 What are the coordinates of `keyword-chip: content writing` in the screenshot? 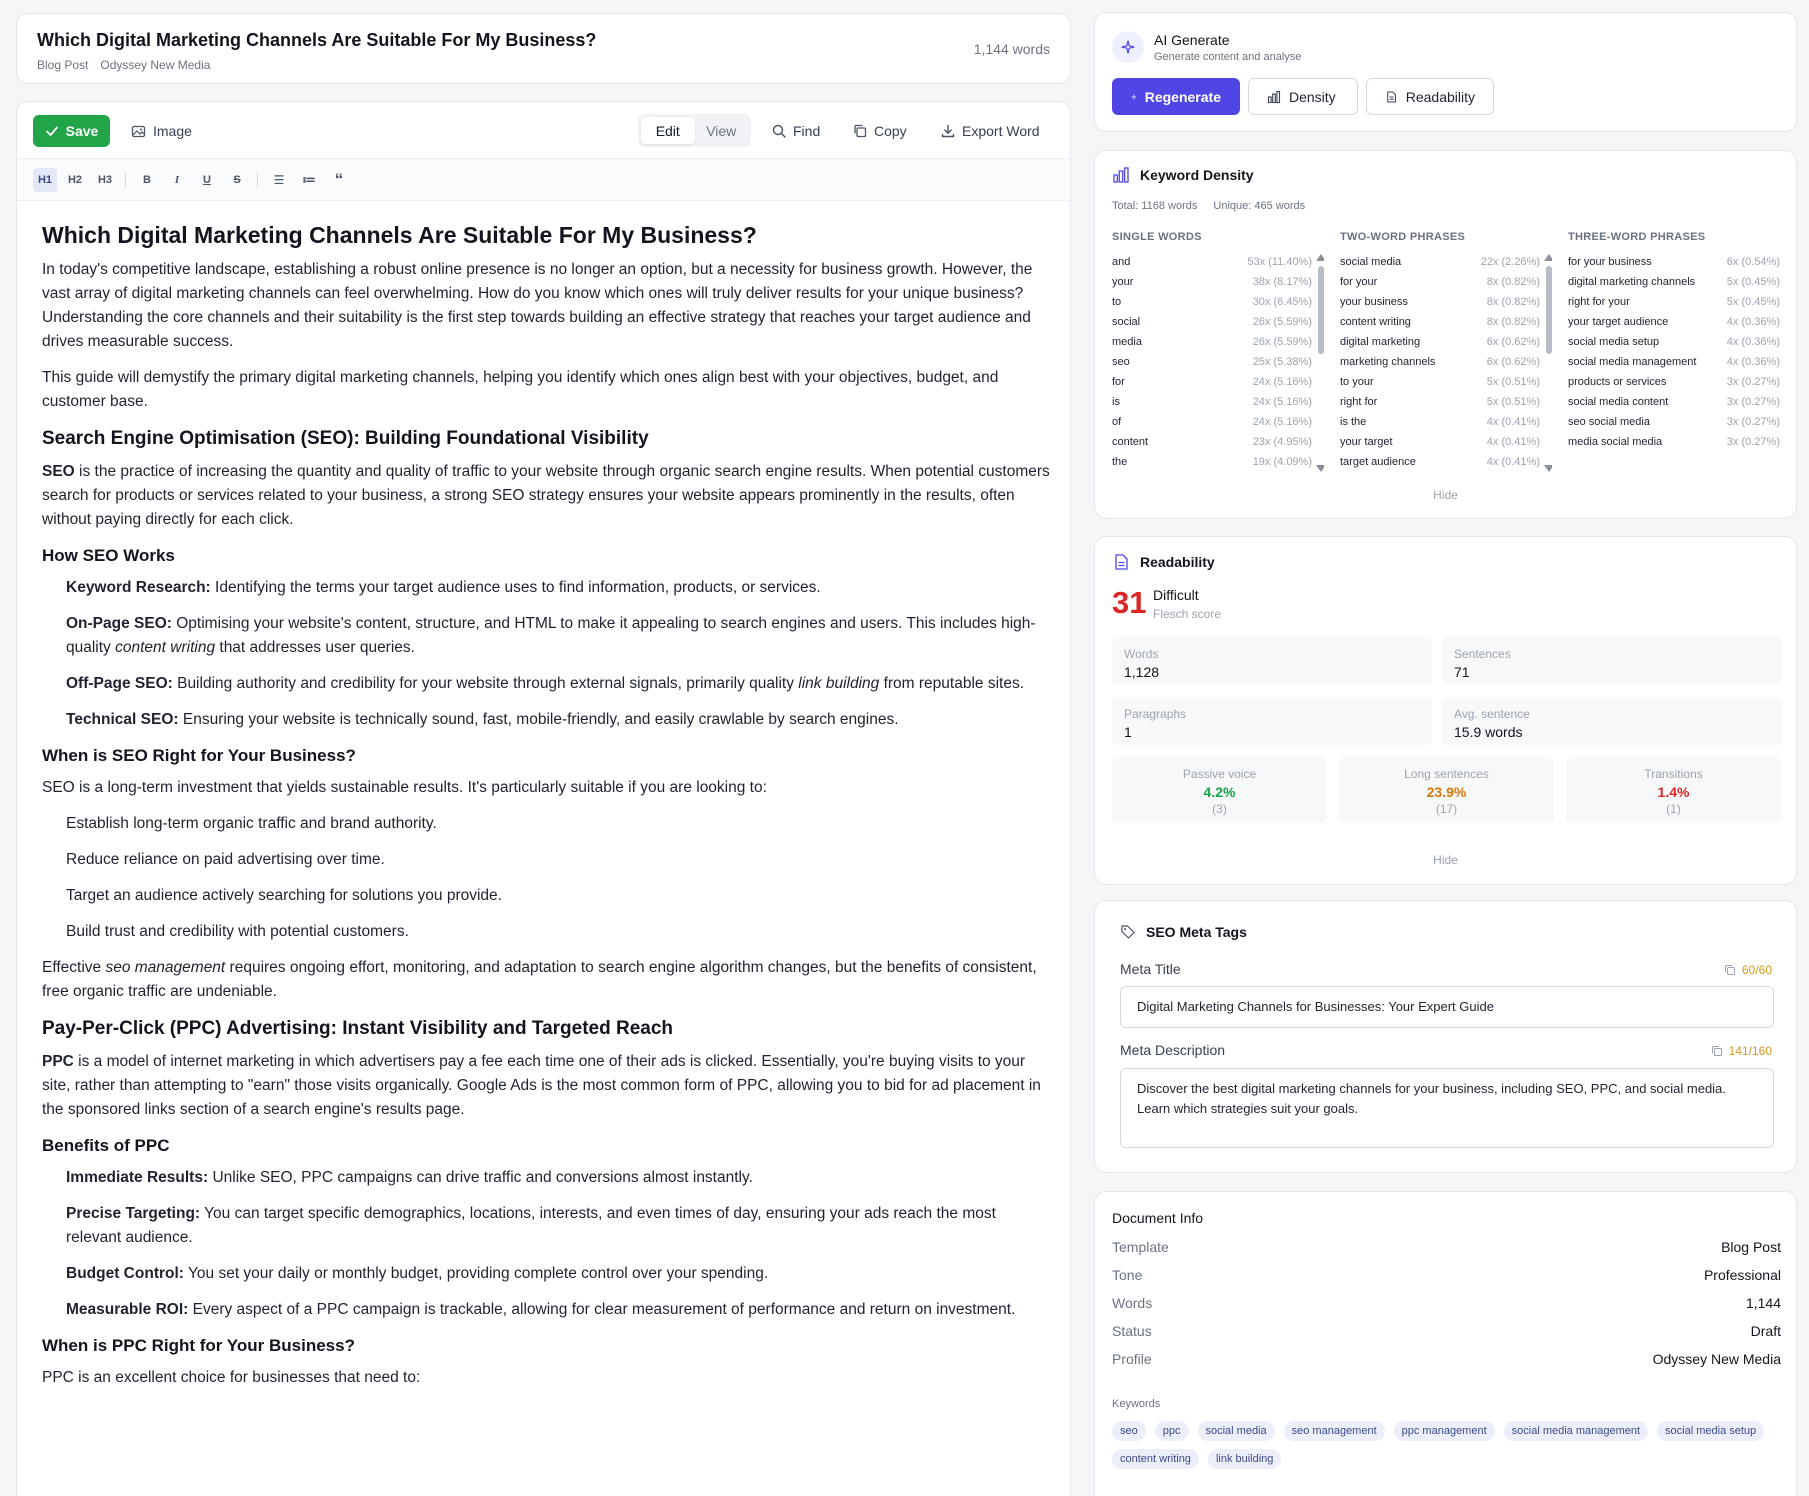 It's located at (1155, 1459).